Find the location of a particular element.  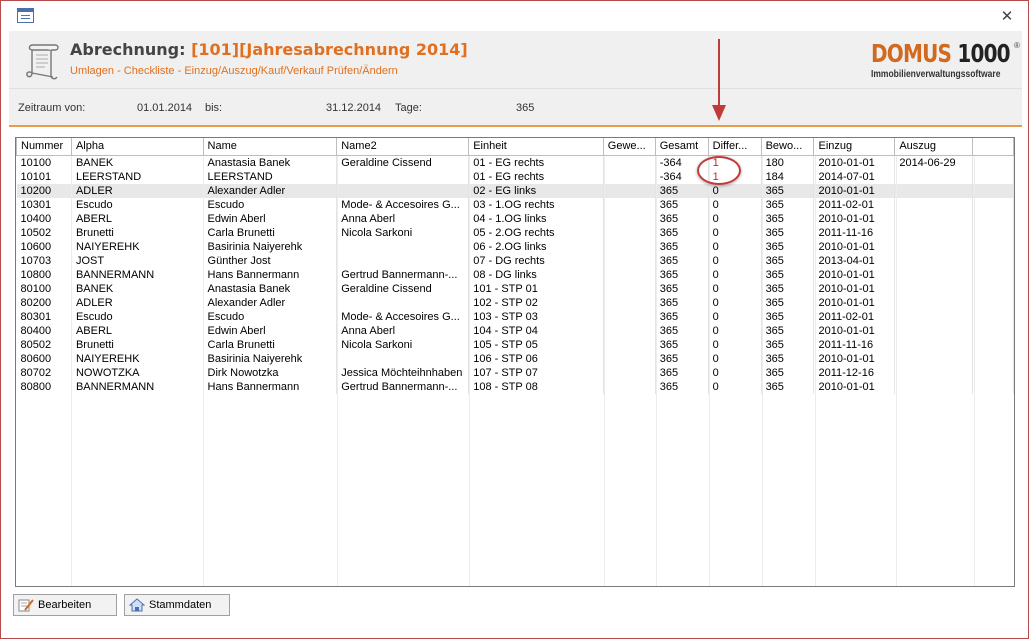

table-cell: 80702 is located at coordinates (44, 372).